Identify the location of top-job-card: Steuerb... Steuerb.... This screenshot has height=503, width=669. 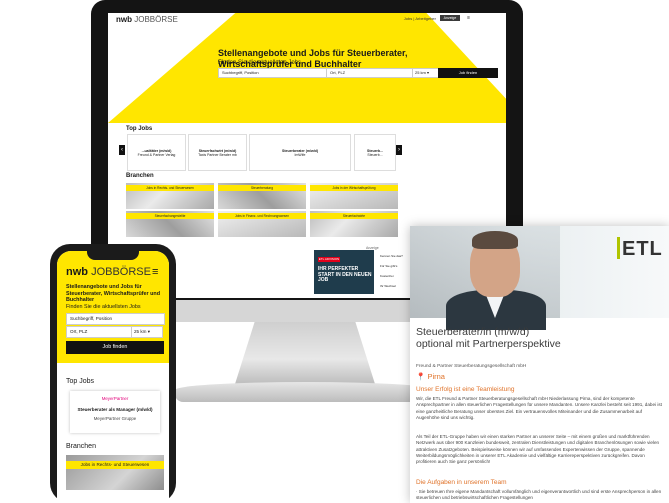
(375, 152).